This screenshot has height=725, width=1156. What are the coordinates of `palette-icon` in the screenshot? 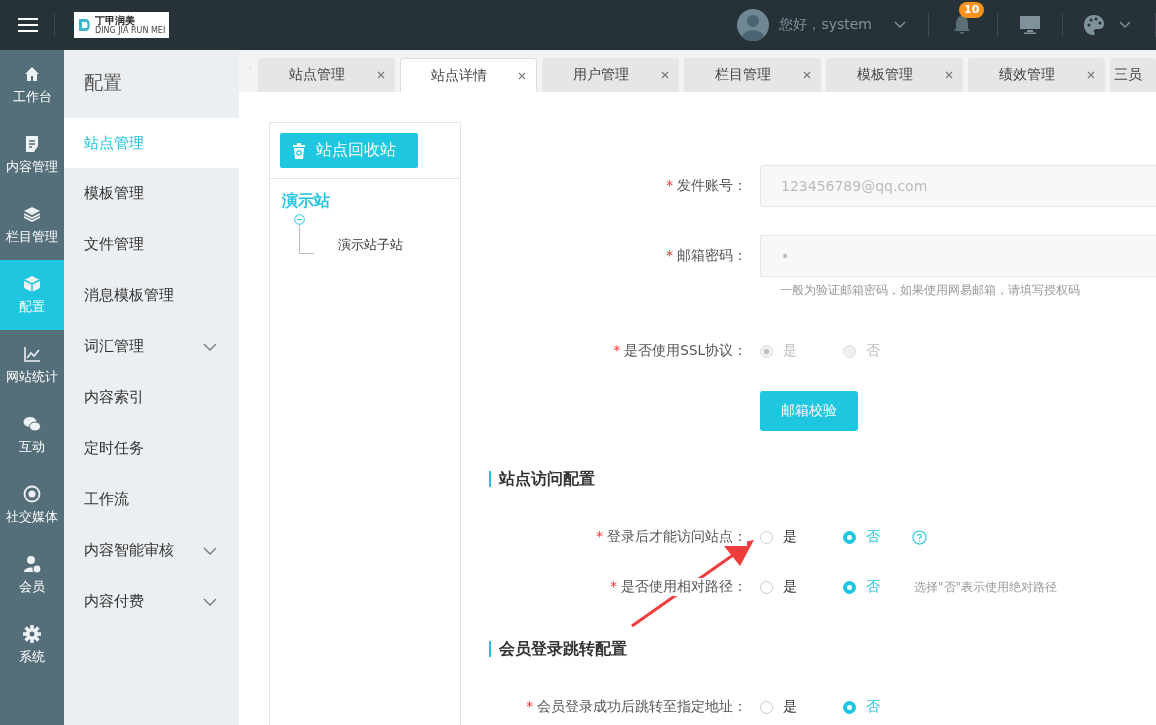 It's located at (1094, 25).